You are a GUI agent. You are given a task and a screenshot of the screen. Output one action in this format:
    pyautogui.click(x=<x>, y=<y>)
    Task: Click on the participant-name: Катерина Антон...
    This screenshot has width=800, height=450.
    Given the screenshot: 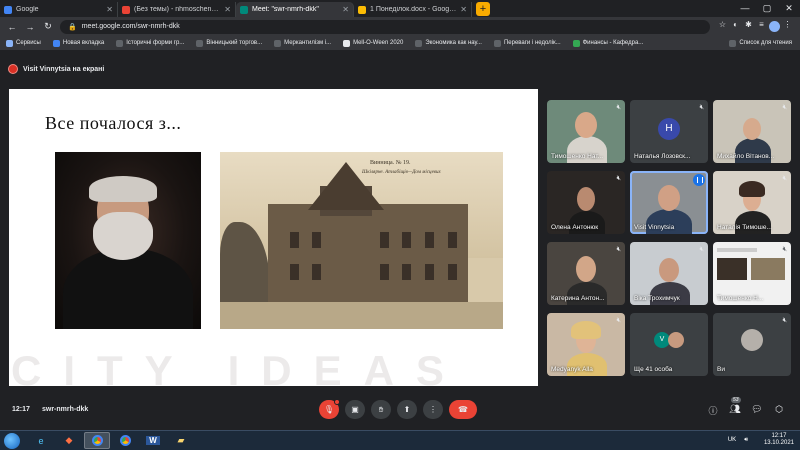 What is the action you would take?
    pyautogui.click(x=578, y=298)
    